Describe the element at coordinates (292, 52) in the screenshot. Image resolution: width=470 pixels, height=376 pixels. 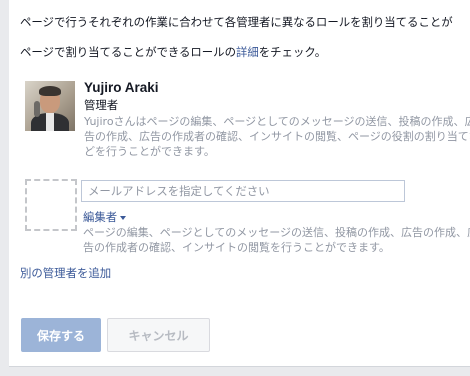
I see `intro-roles-suffix: をチェック。` at that location.